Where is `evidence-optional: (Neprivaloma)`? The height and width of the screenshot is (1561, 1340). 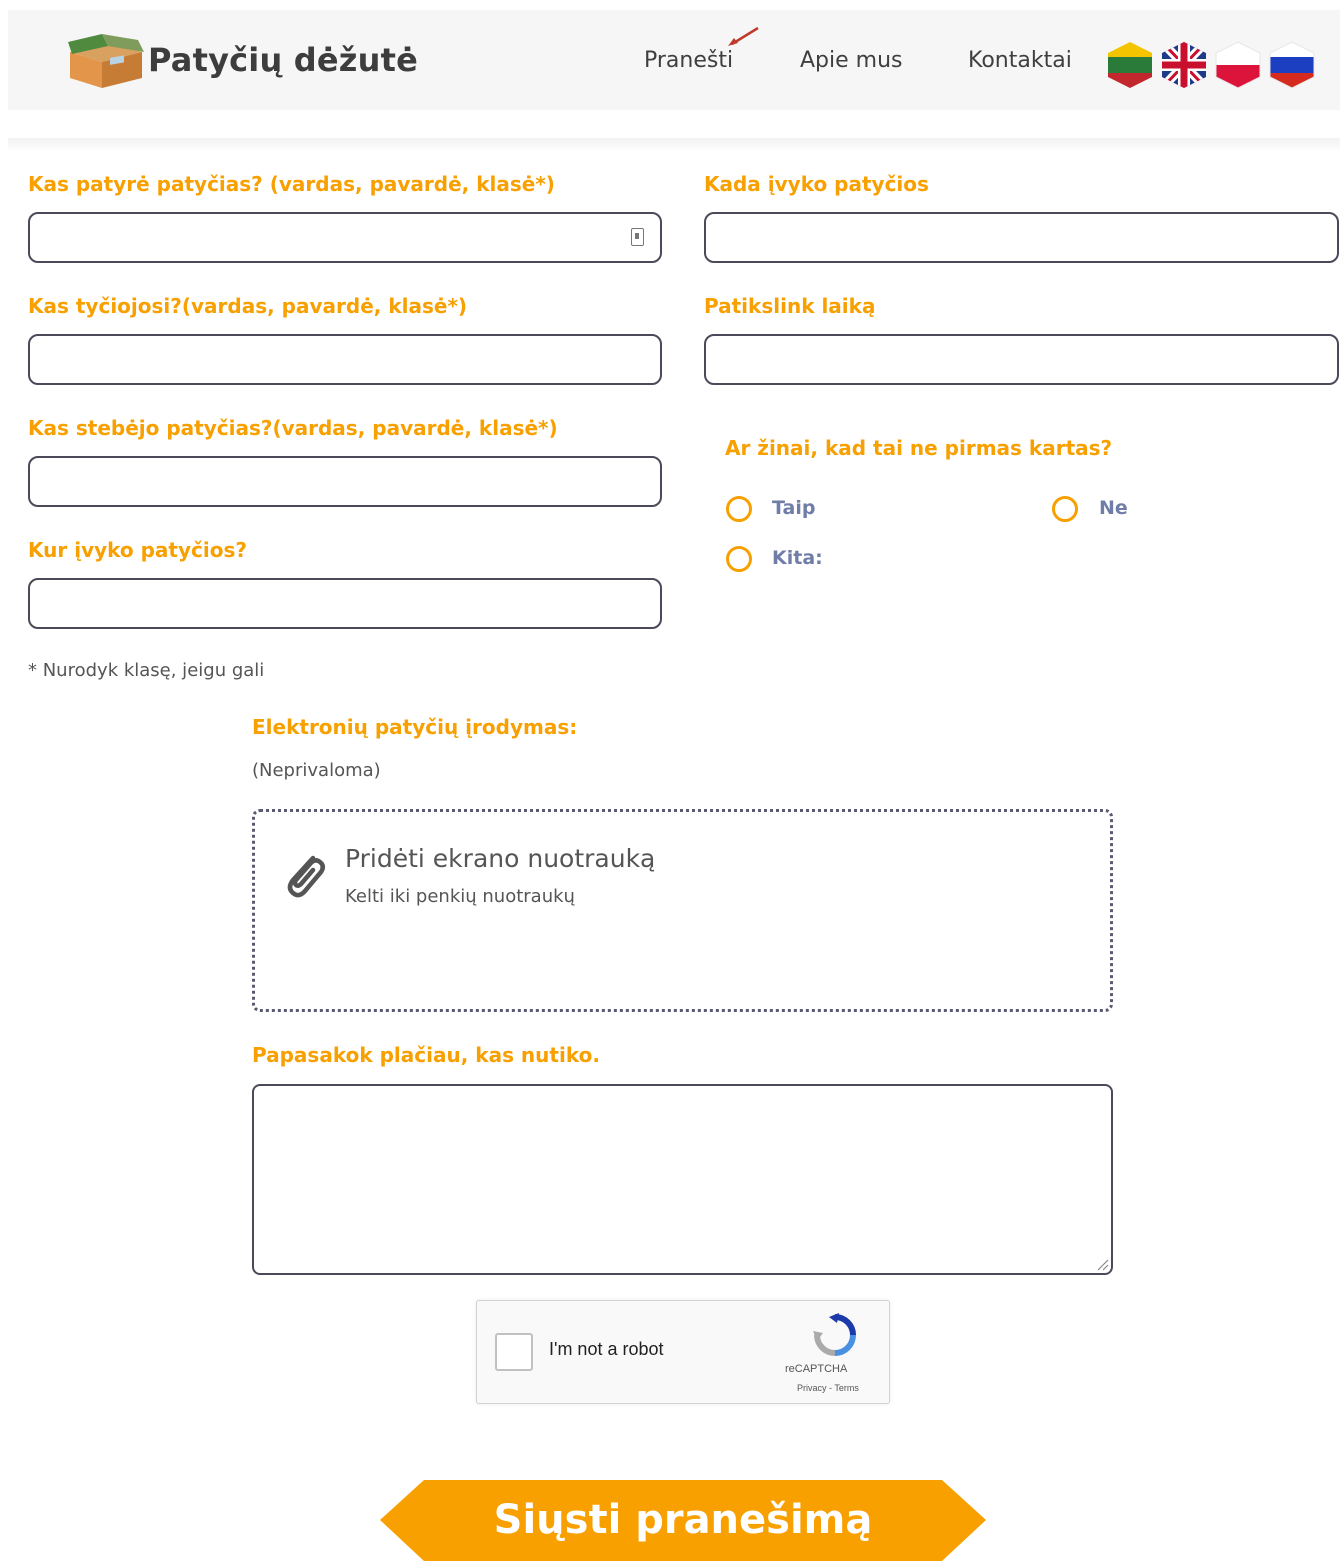 evidence-optional: (Neprivaloma) is located at coordinates (316, 770).